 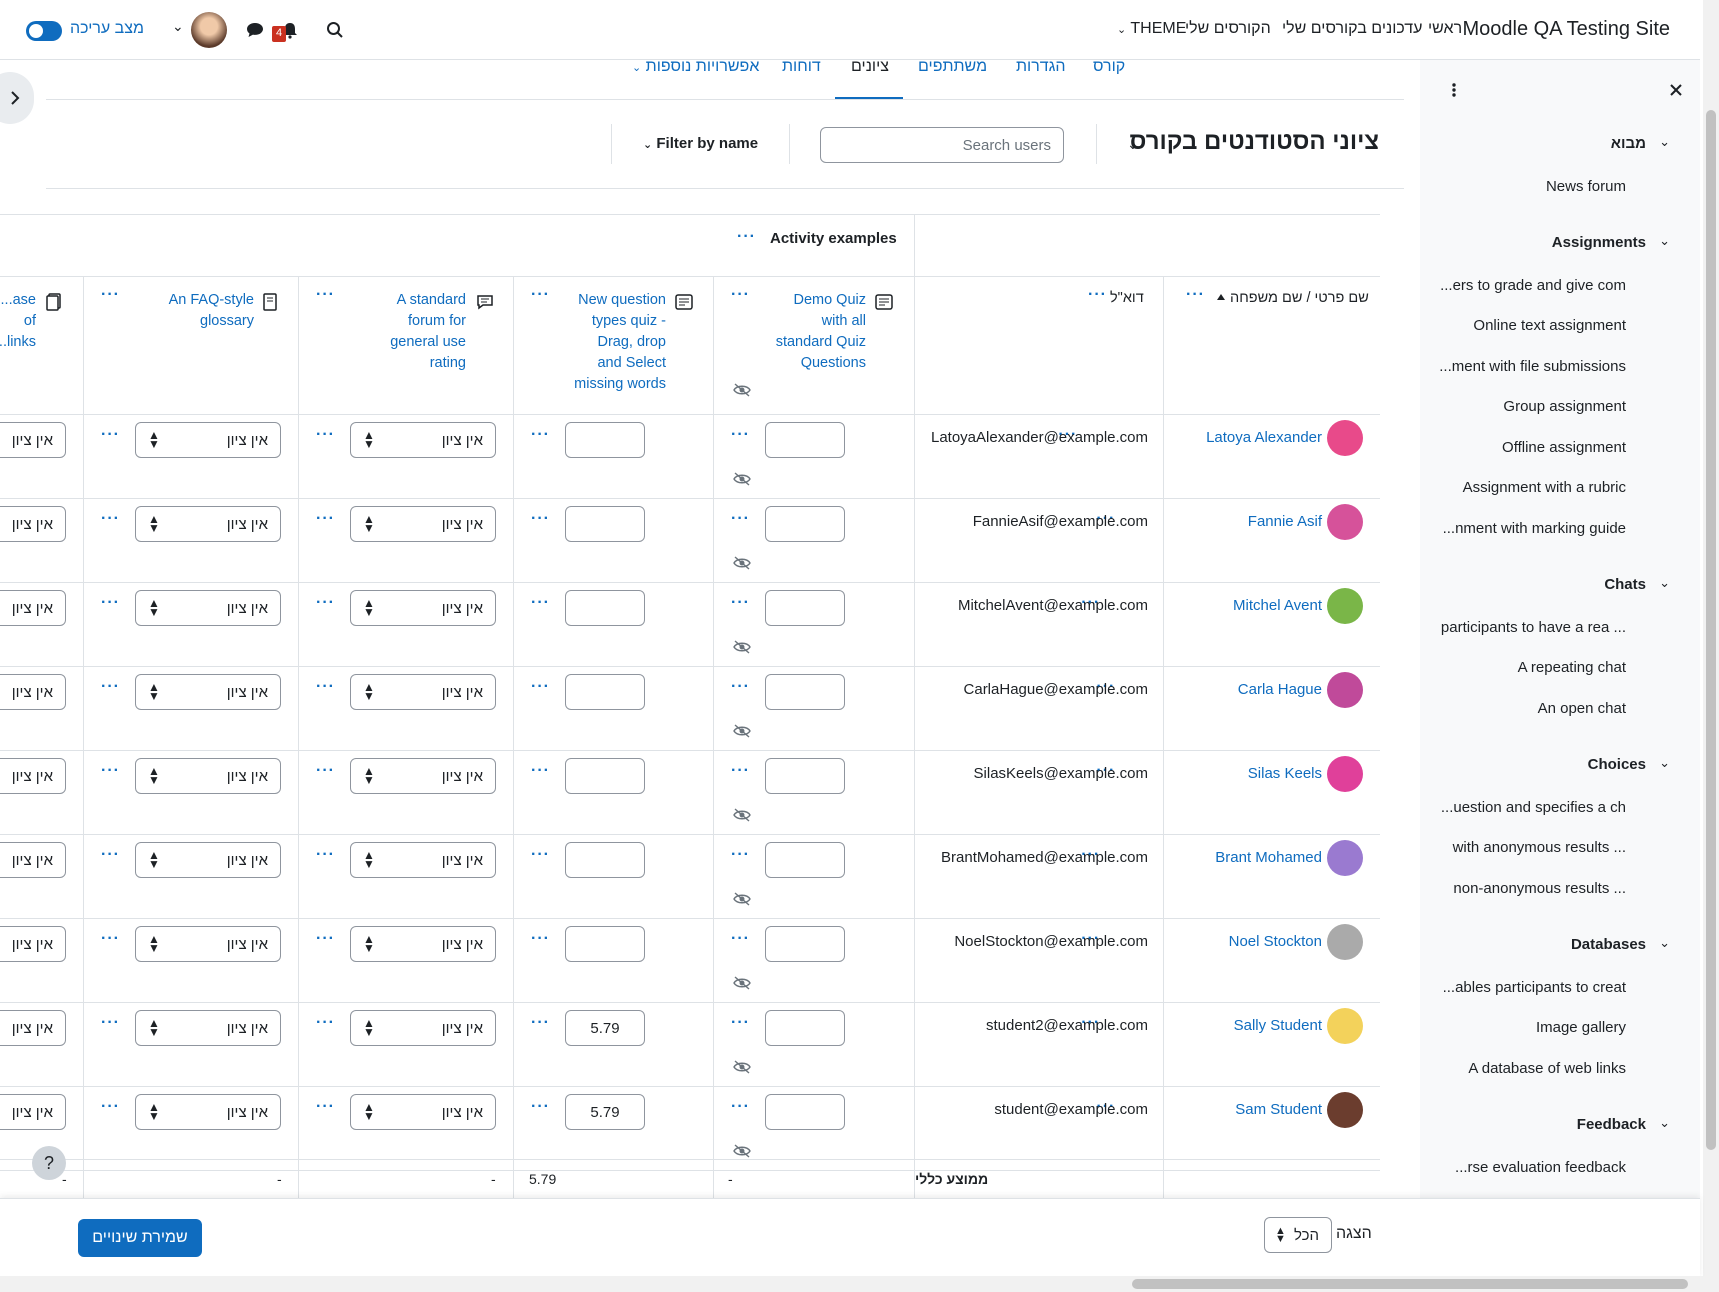 I want to click on course-activity-link: ...nment with marking guide, so click(x=1534, y=528).